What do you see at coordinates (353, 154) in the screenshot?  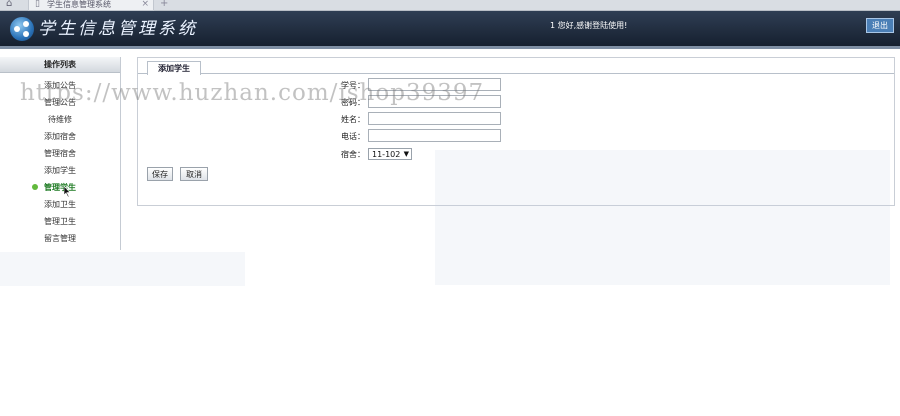 I see `dorm-label: 宿舍：` at bounding box center [353, 154].